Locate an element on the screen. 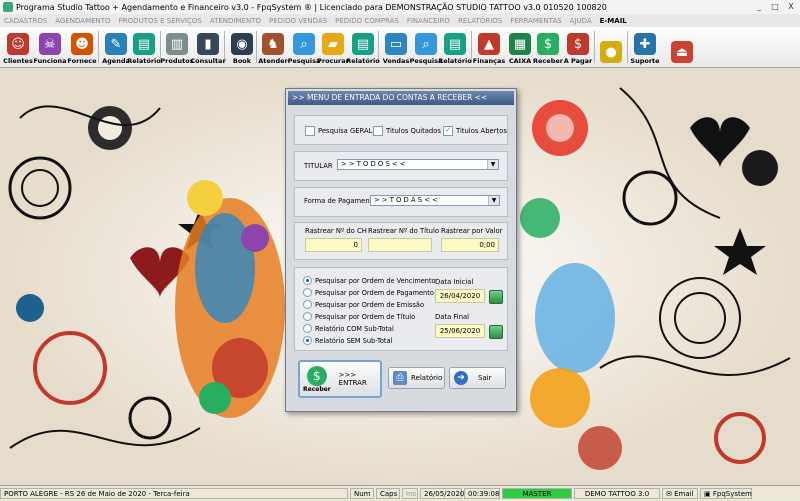  toolbar-button-caixa: ▦ CAIXA is located at coordinates (520, 47).